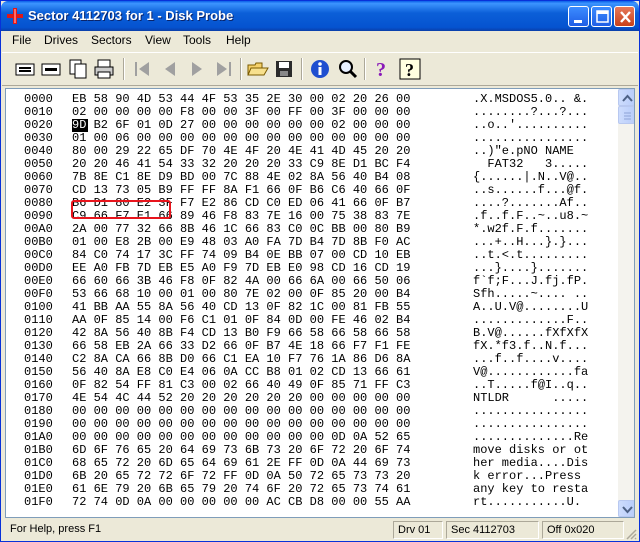 The image size is (640, 542). Describe the element at coordinates (79, 125) in the screenshot. I see `selected-byte: 9D` at that location.